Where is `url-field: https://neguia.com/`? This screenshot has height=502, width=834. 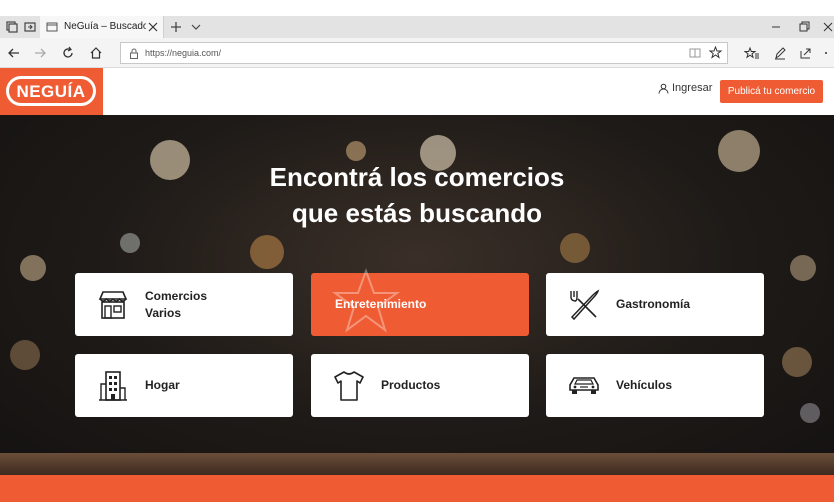 url-field: https://neguia.com/ is located at coordinates (424, 53).